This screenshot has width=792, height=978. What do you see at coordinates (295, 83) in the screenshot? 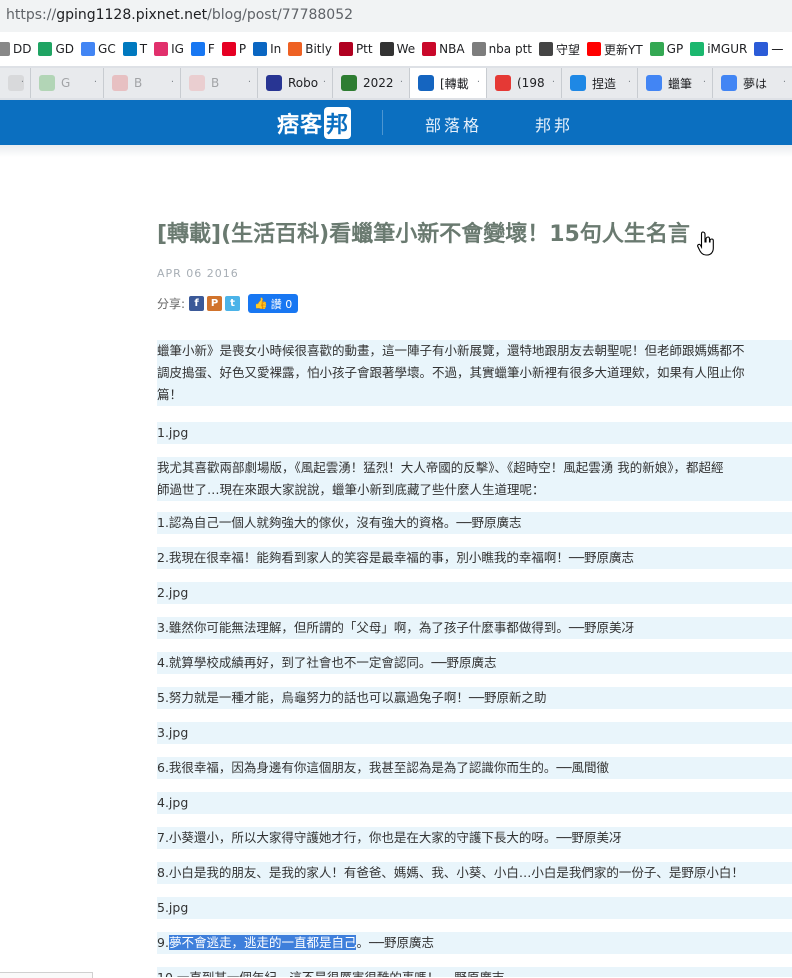
I see `browser-tab: Robo ·` at bounding box center [295, 83].